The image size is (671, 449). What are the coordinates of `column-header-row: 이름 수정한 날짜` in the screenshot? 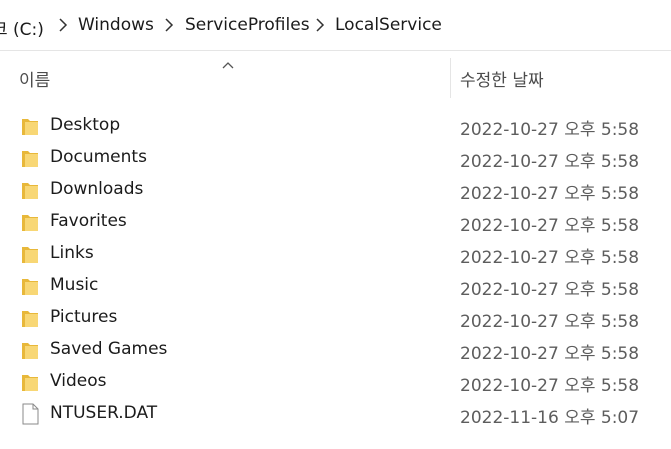 It's located at (335, 75).